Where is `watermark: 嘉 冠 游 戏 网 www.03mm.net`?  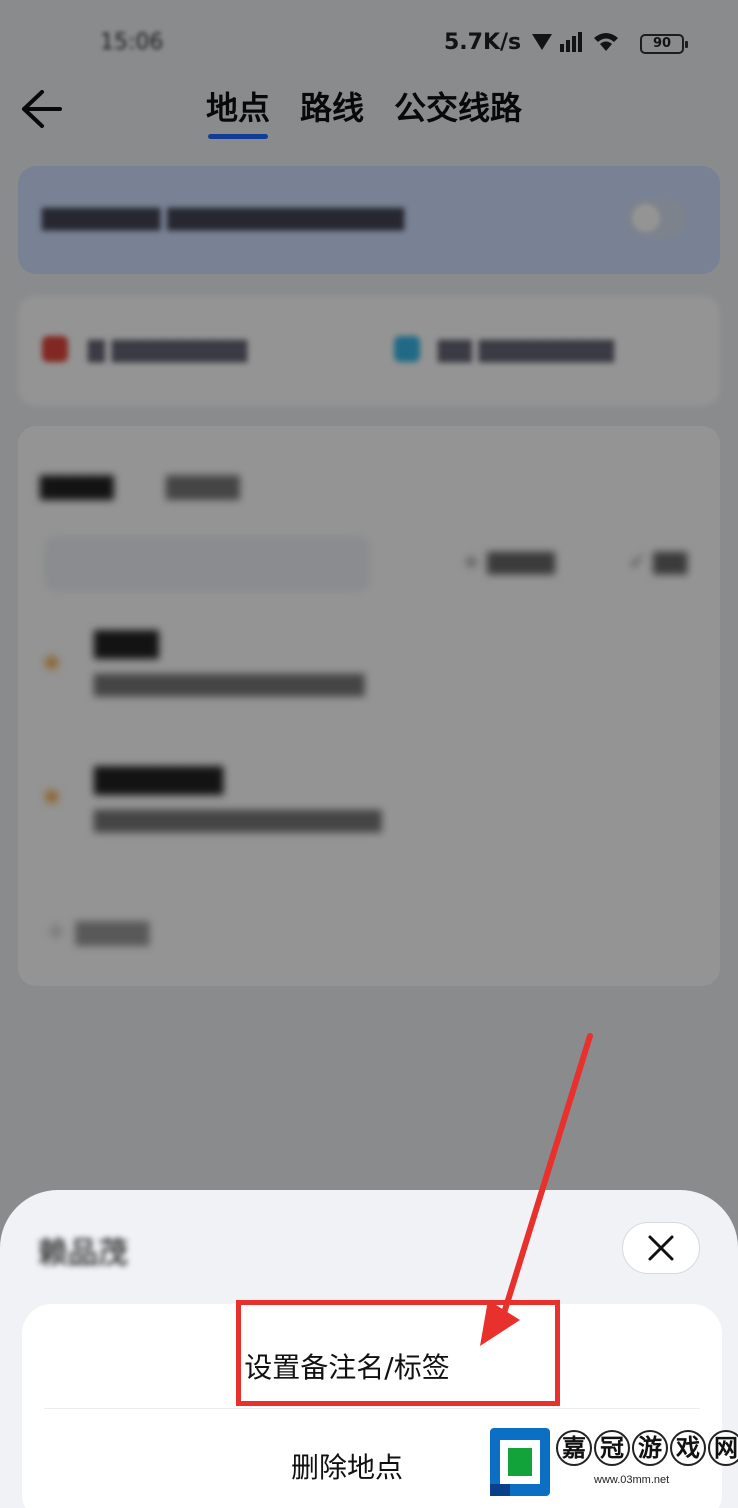 watermark: 嘉 冠 游 戏 网 www.03mm.net is located at coordinates (608, 1461).